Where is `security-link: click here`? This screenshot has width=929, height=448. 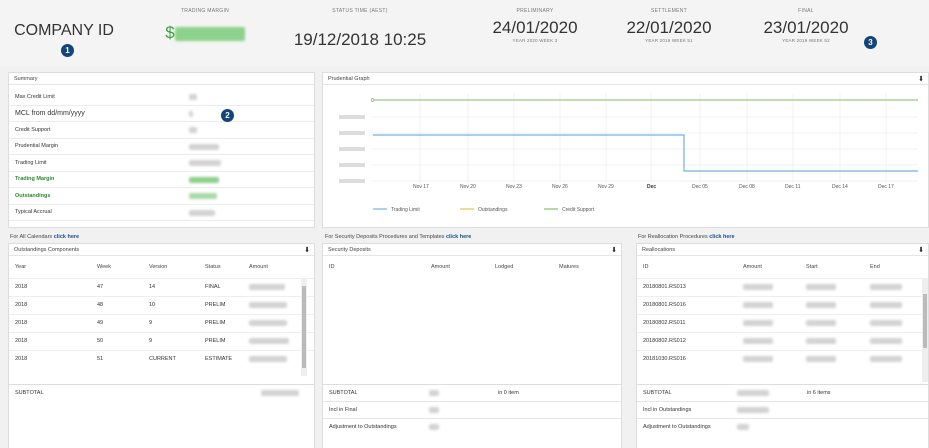 security-link: click here is located at coordinates (458, 237).